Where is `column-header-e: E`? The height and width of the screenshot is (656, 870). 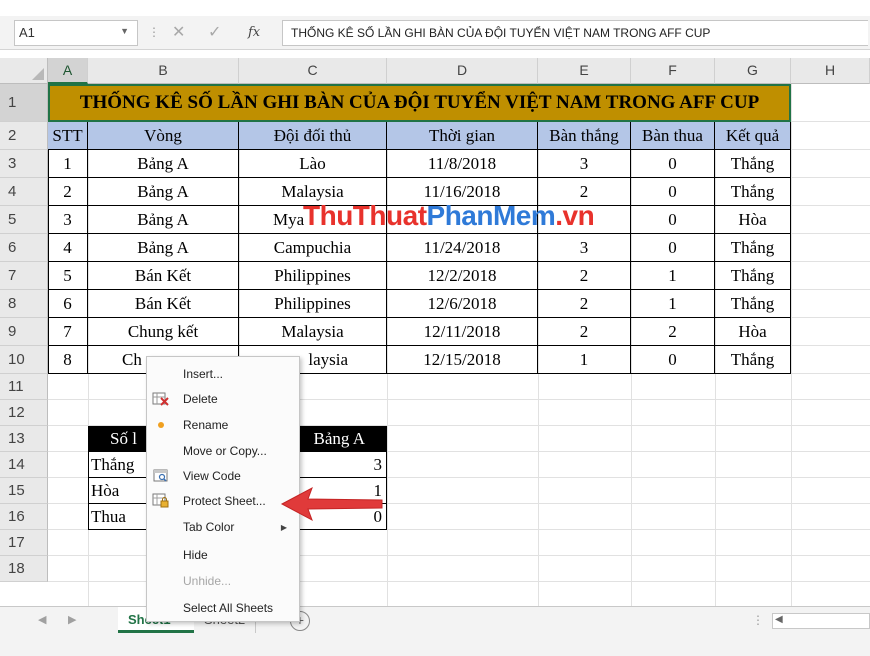 column-header-e: E is located at coordinates (584, 71).